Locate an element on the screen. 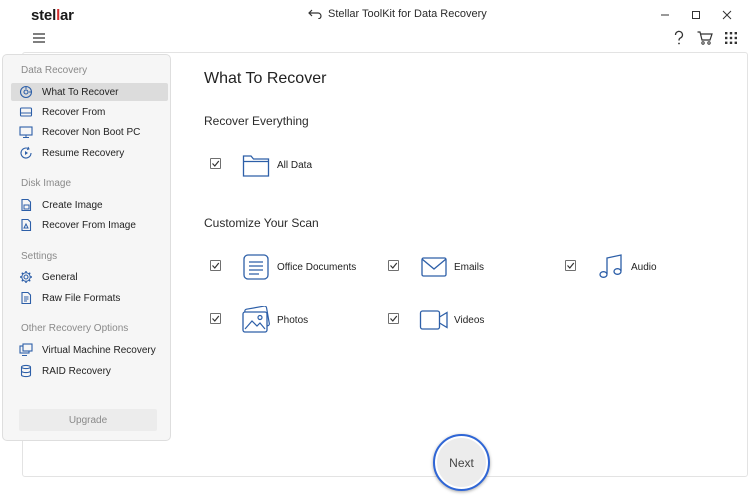 Image resolution: width=750 pixels, height=501 pixels. sidebar-item-label: Raw File Formats is located at coordinates (81, 298).